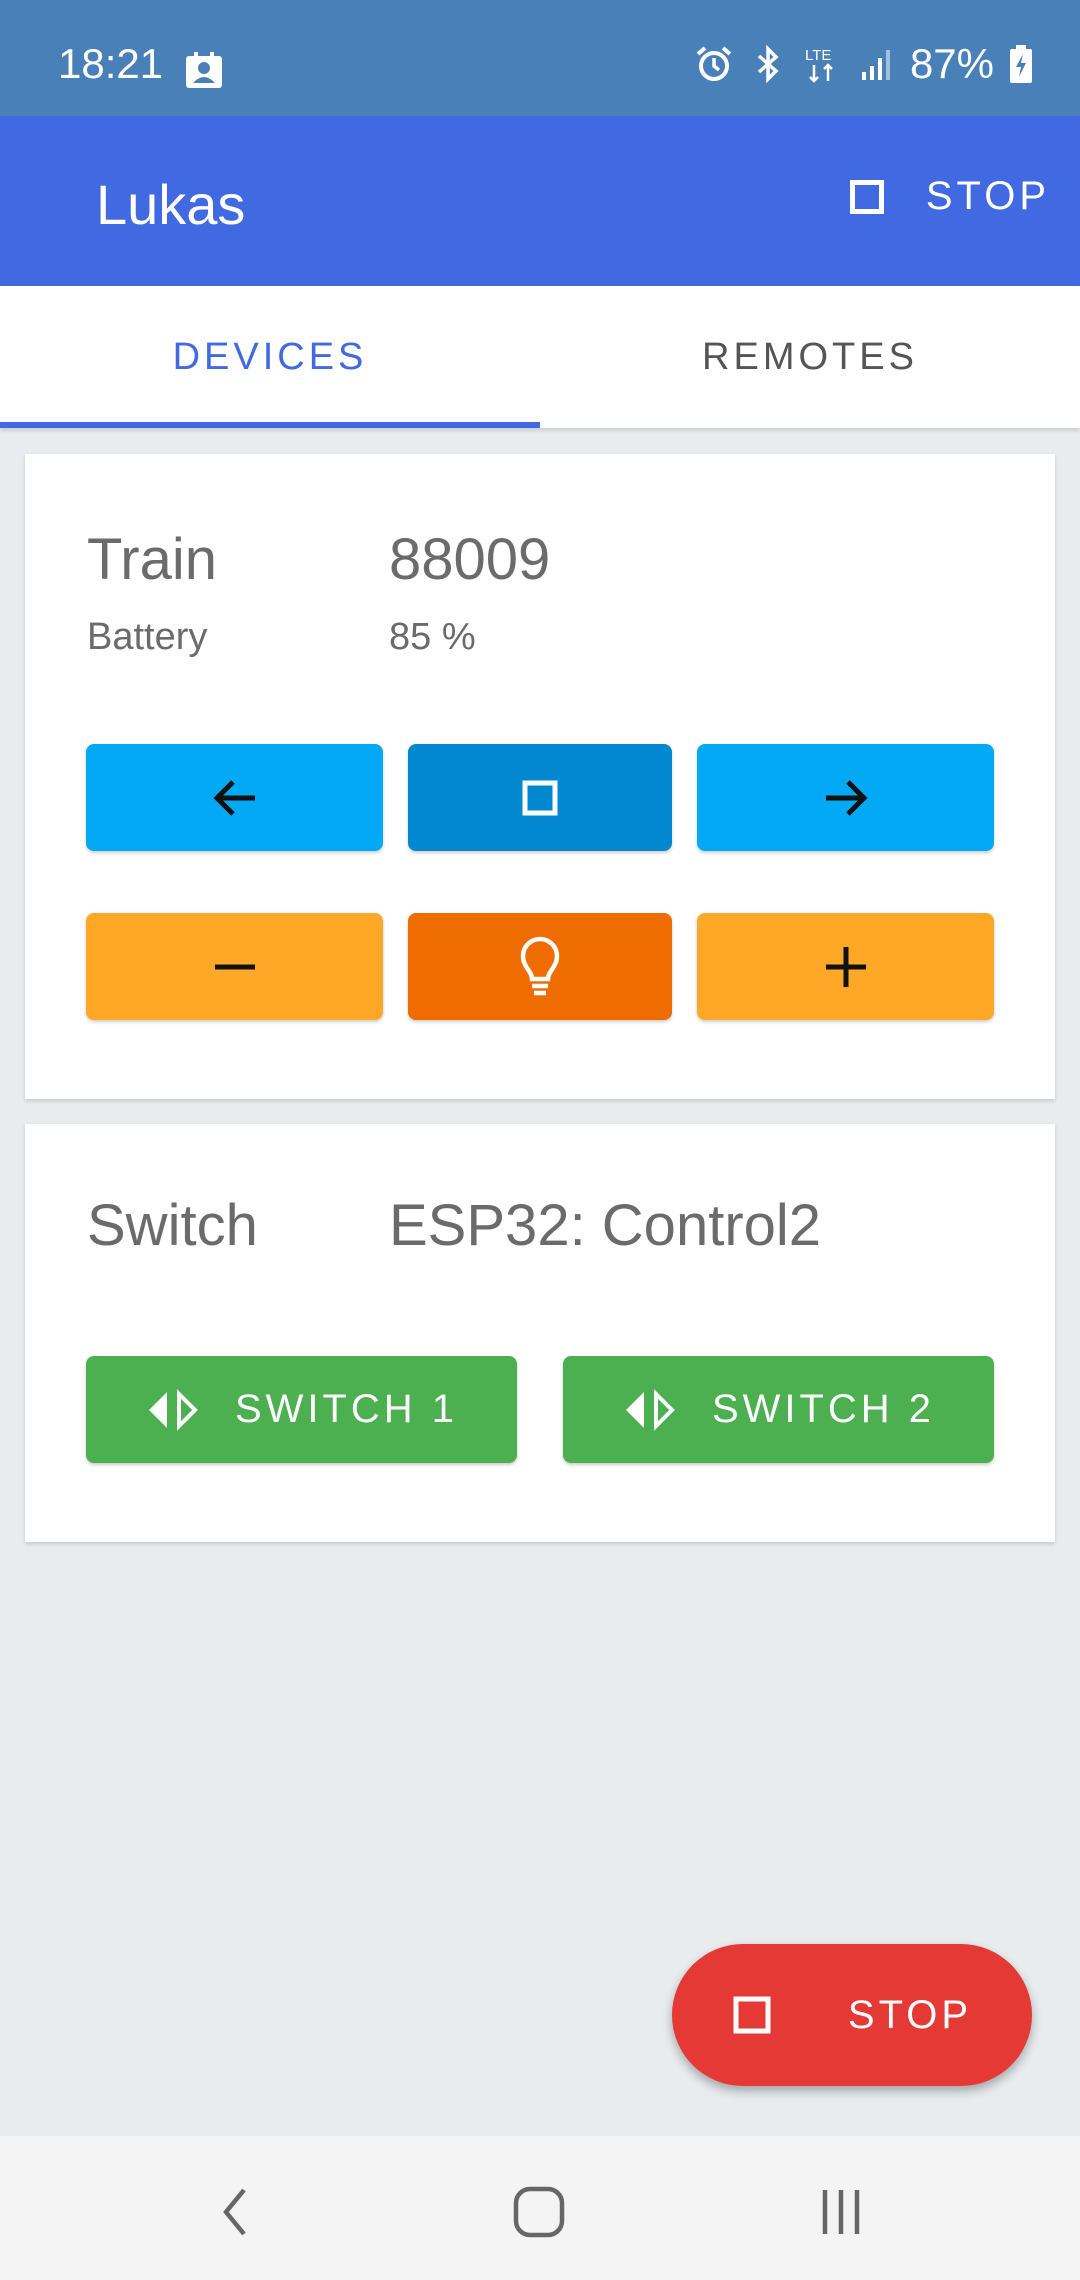 This screenshot has height=2280, width=1080. What do you see at coordinates (714, 63) in the screenshot?
I see `alarm-icon` at bounding box center [714, 63].